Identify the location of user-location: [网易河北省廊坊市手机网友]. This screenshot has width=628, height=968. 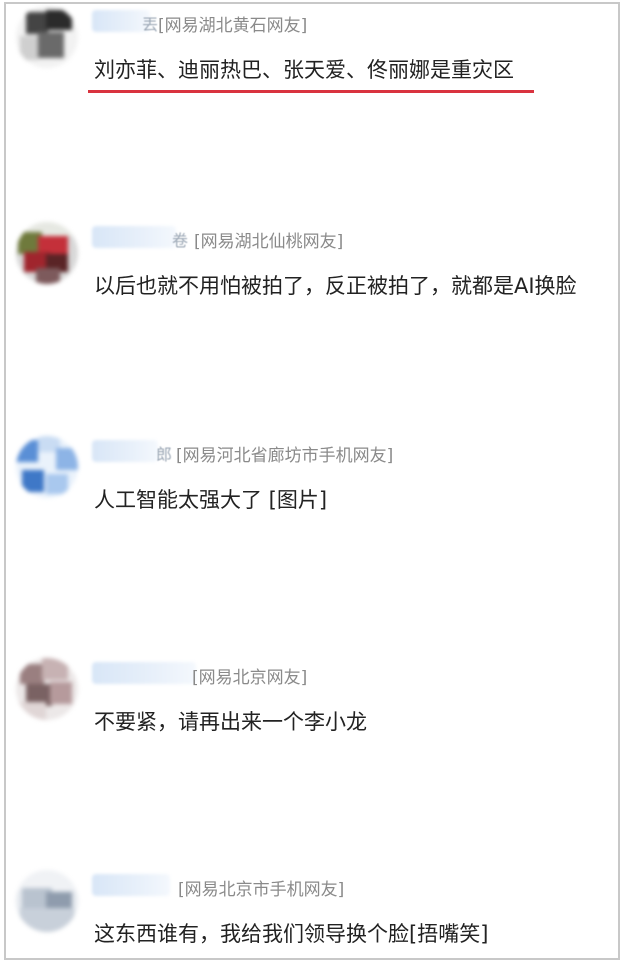
(285, 456).